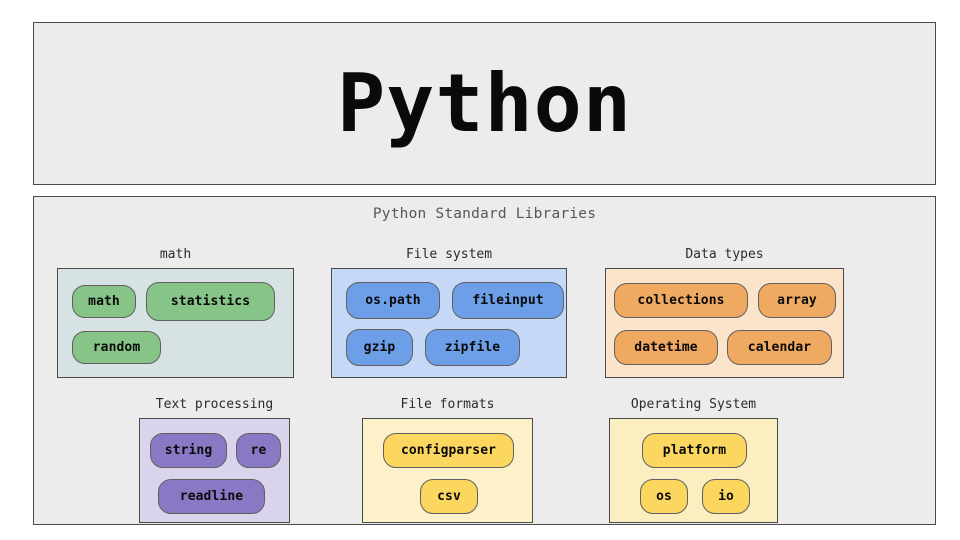 This screenshot has width=960, height=540. Describe the element at coordinates (664, 496) in the screenshot. I see `module-pill-os: os` at that location.